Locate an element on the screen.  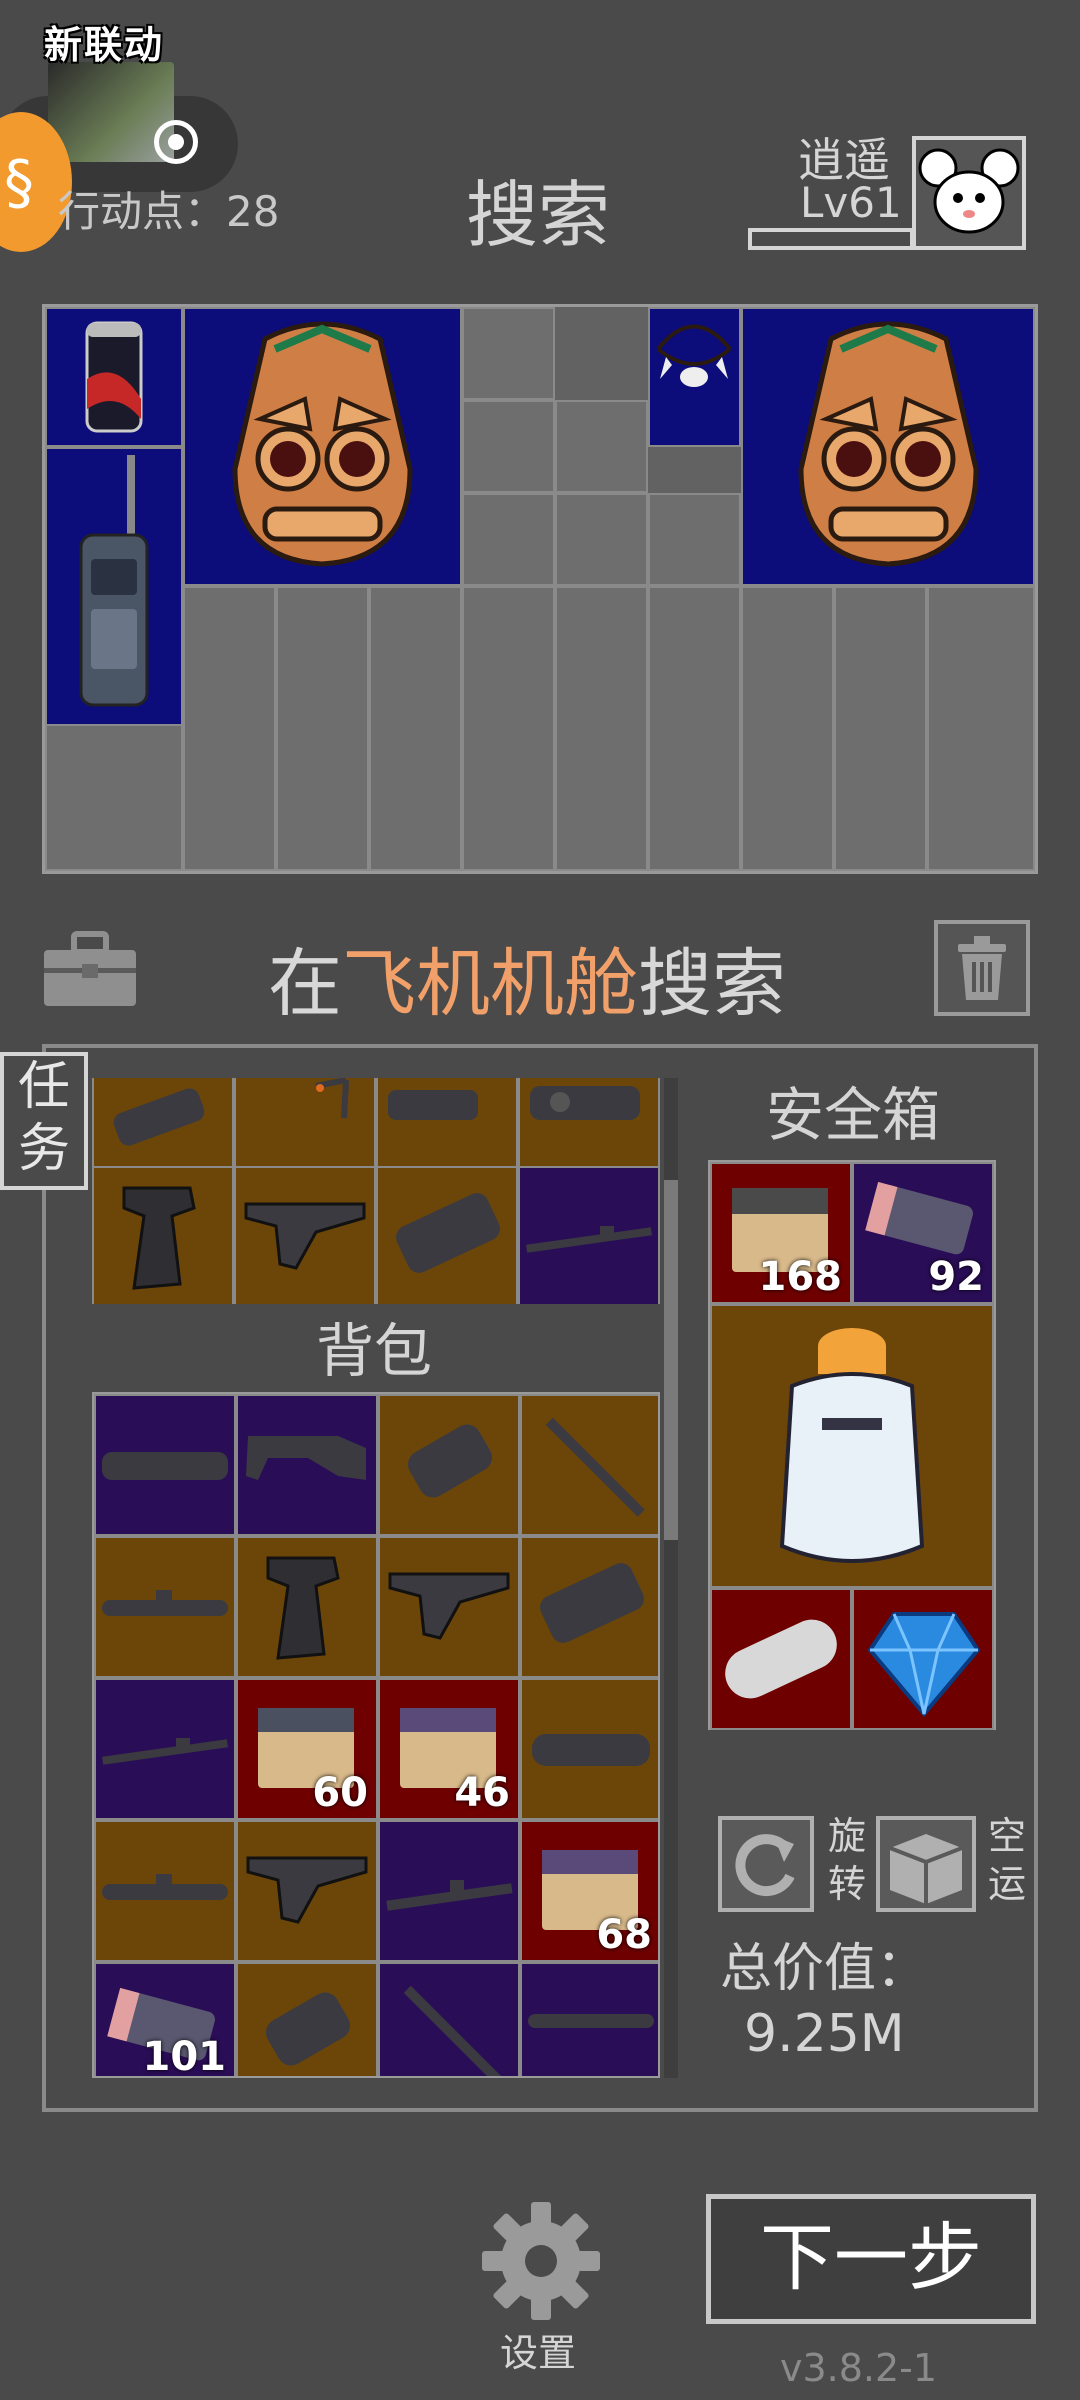
loot-item-gun-grip is located at coordinates (163, 1235).